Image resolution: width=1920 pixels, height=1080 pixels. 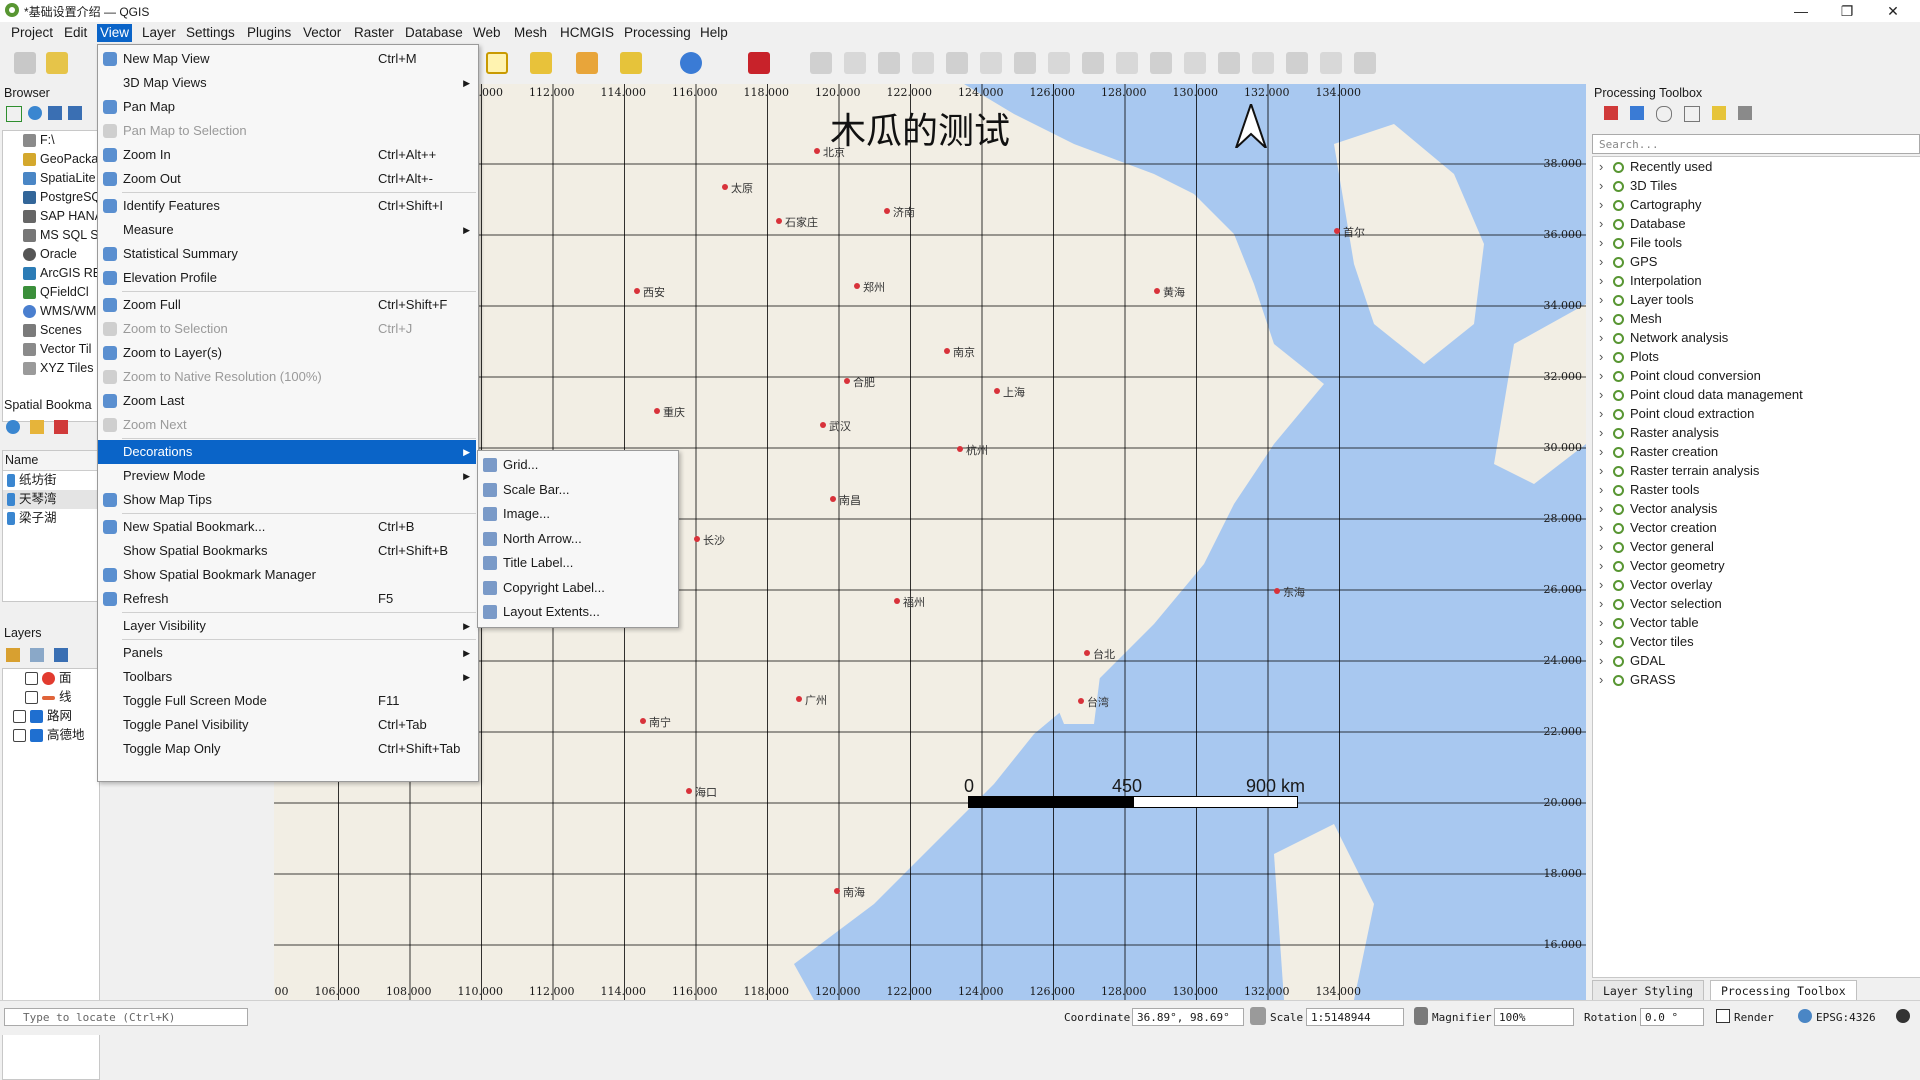 I want to click on refresh-icon, so click(x=35, y=113).